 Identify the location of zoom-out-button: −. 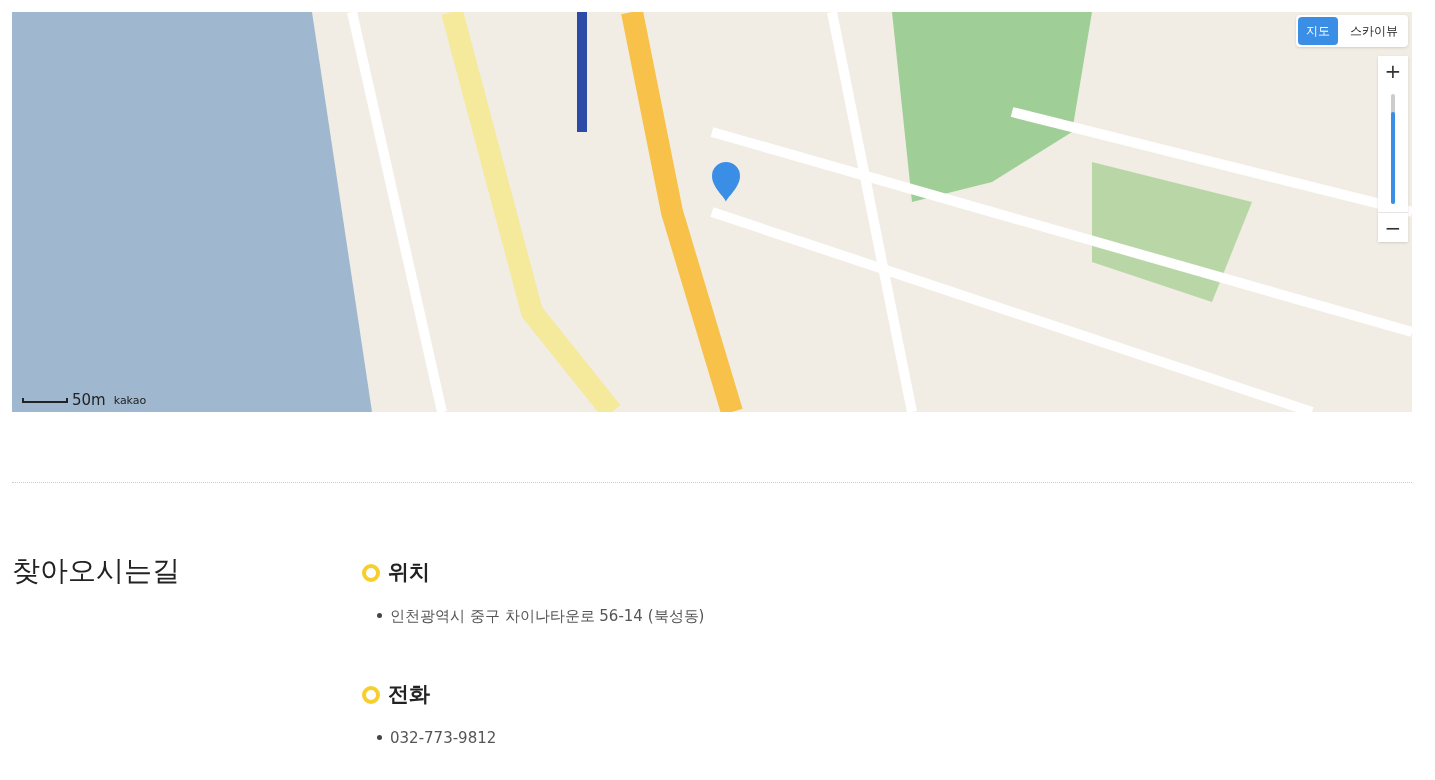
(1393, 227).